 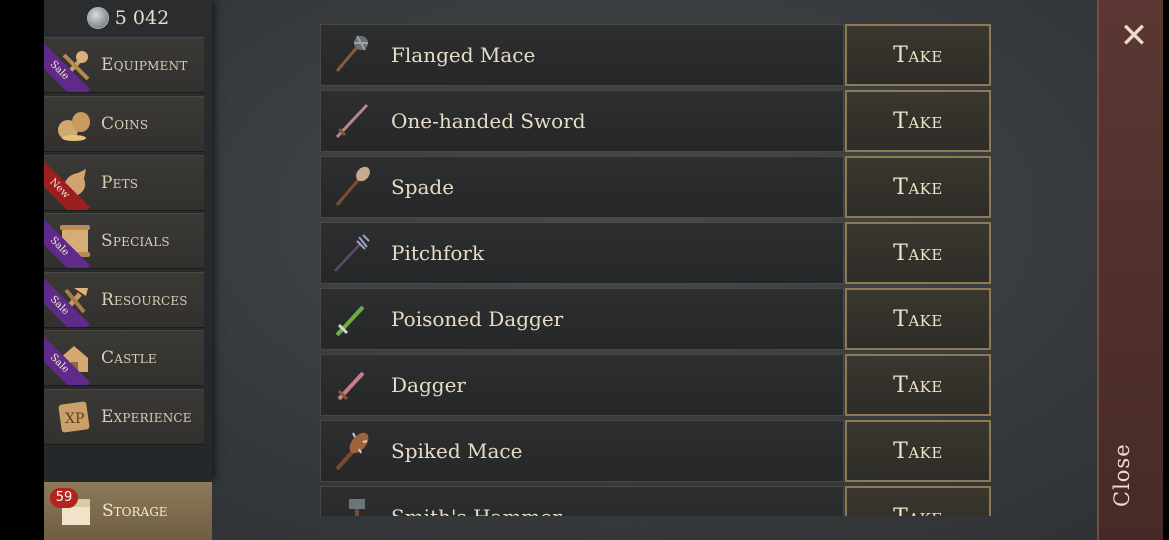 I want to click on sidebar-item-pets: Pets New, so click(x=124, y=183).